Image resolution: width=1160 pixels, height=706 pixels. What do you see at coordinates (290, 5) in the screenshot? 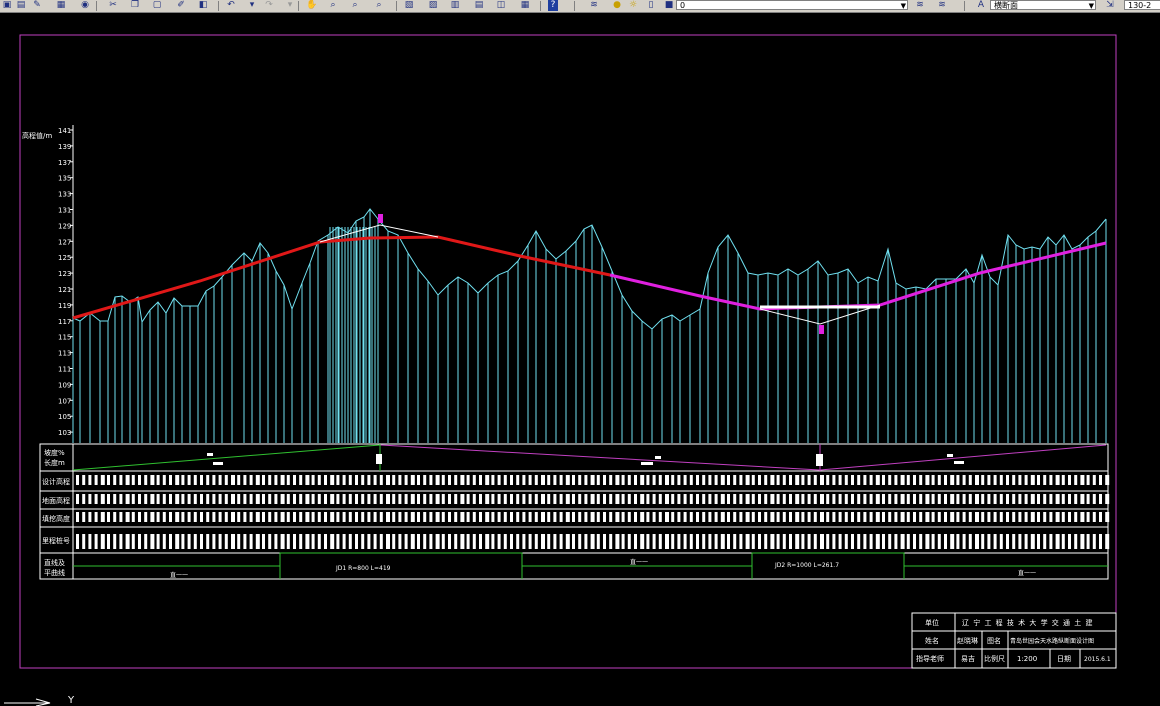
I see `redo-dropdown-icon: ▾` at bounding box center [290, 5].